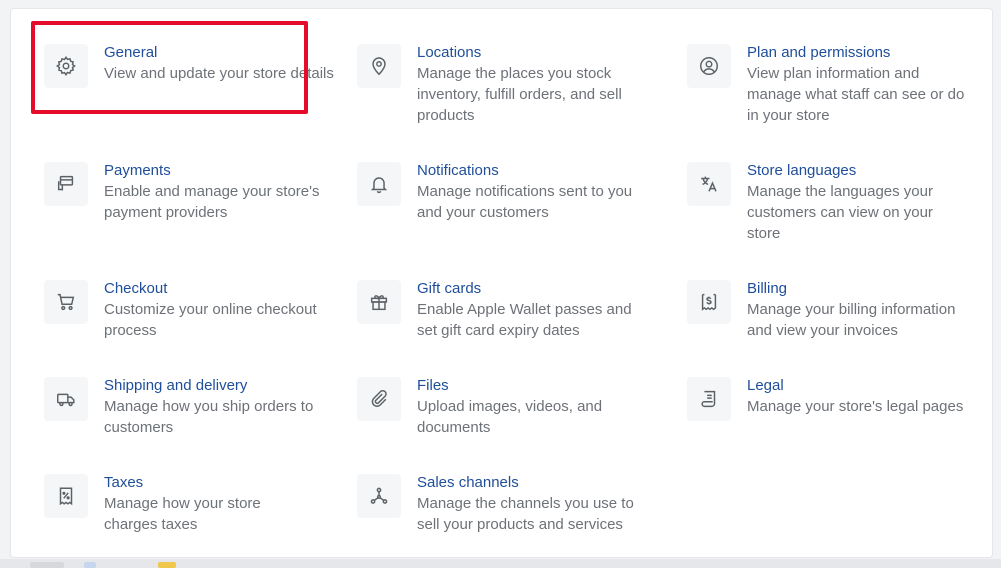 This screenshot has width=1001, height=568. I want to click on cart-icon, so click(66, 302).